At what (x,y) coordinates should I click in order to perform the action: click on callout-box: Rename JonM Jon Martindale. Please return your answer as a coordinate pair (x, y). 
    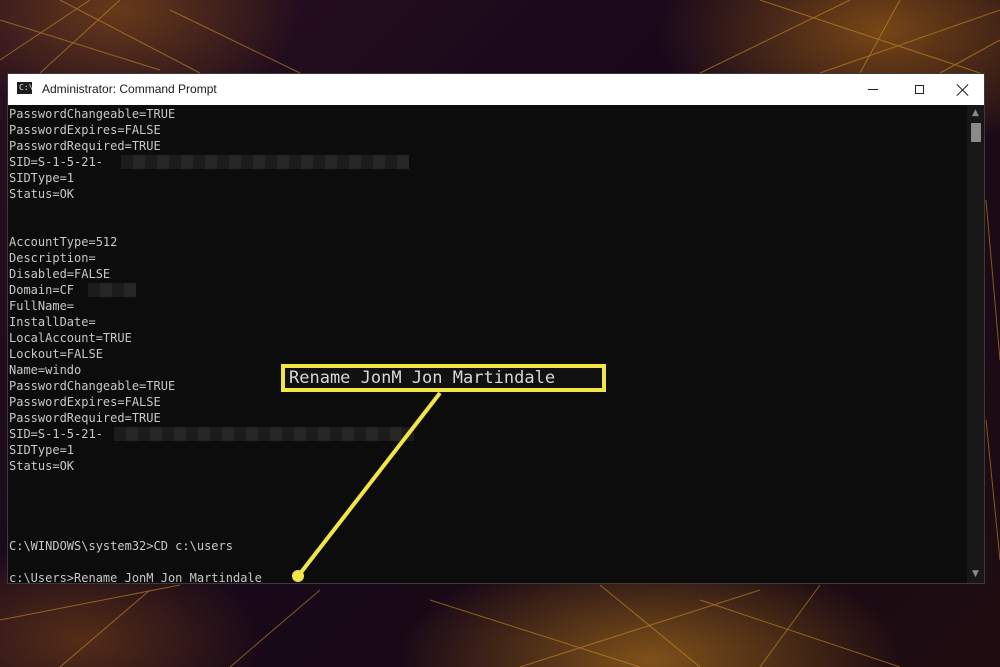
    Looking at the image, I should click on (443, 378).